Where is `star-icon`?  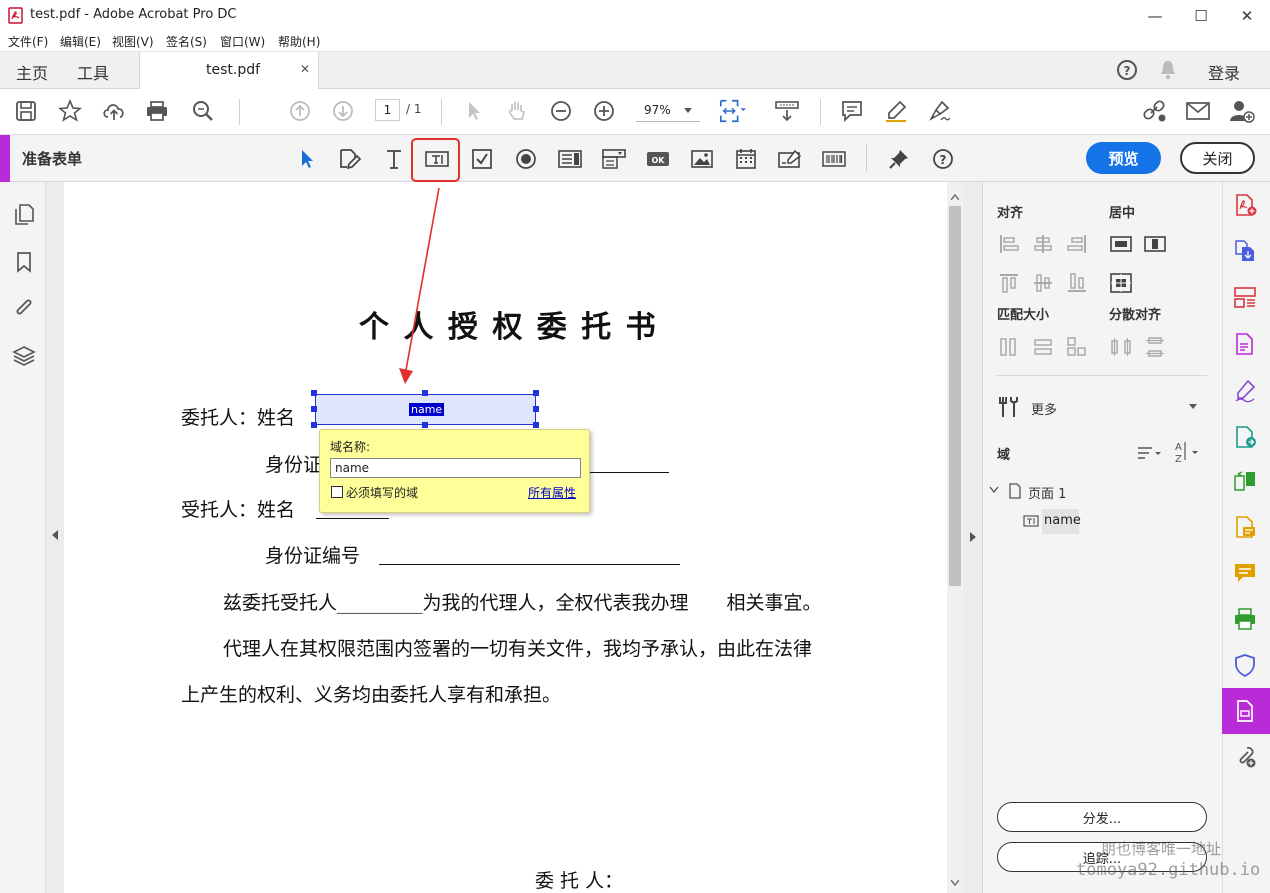 star-icon is located at coordinates (70, 111).